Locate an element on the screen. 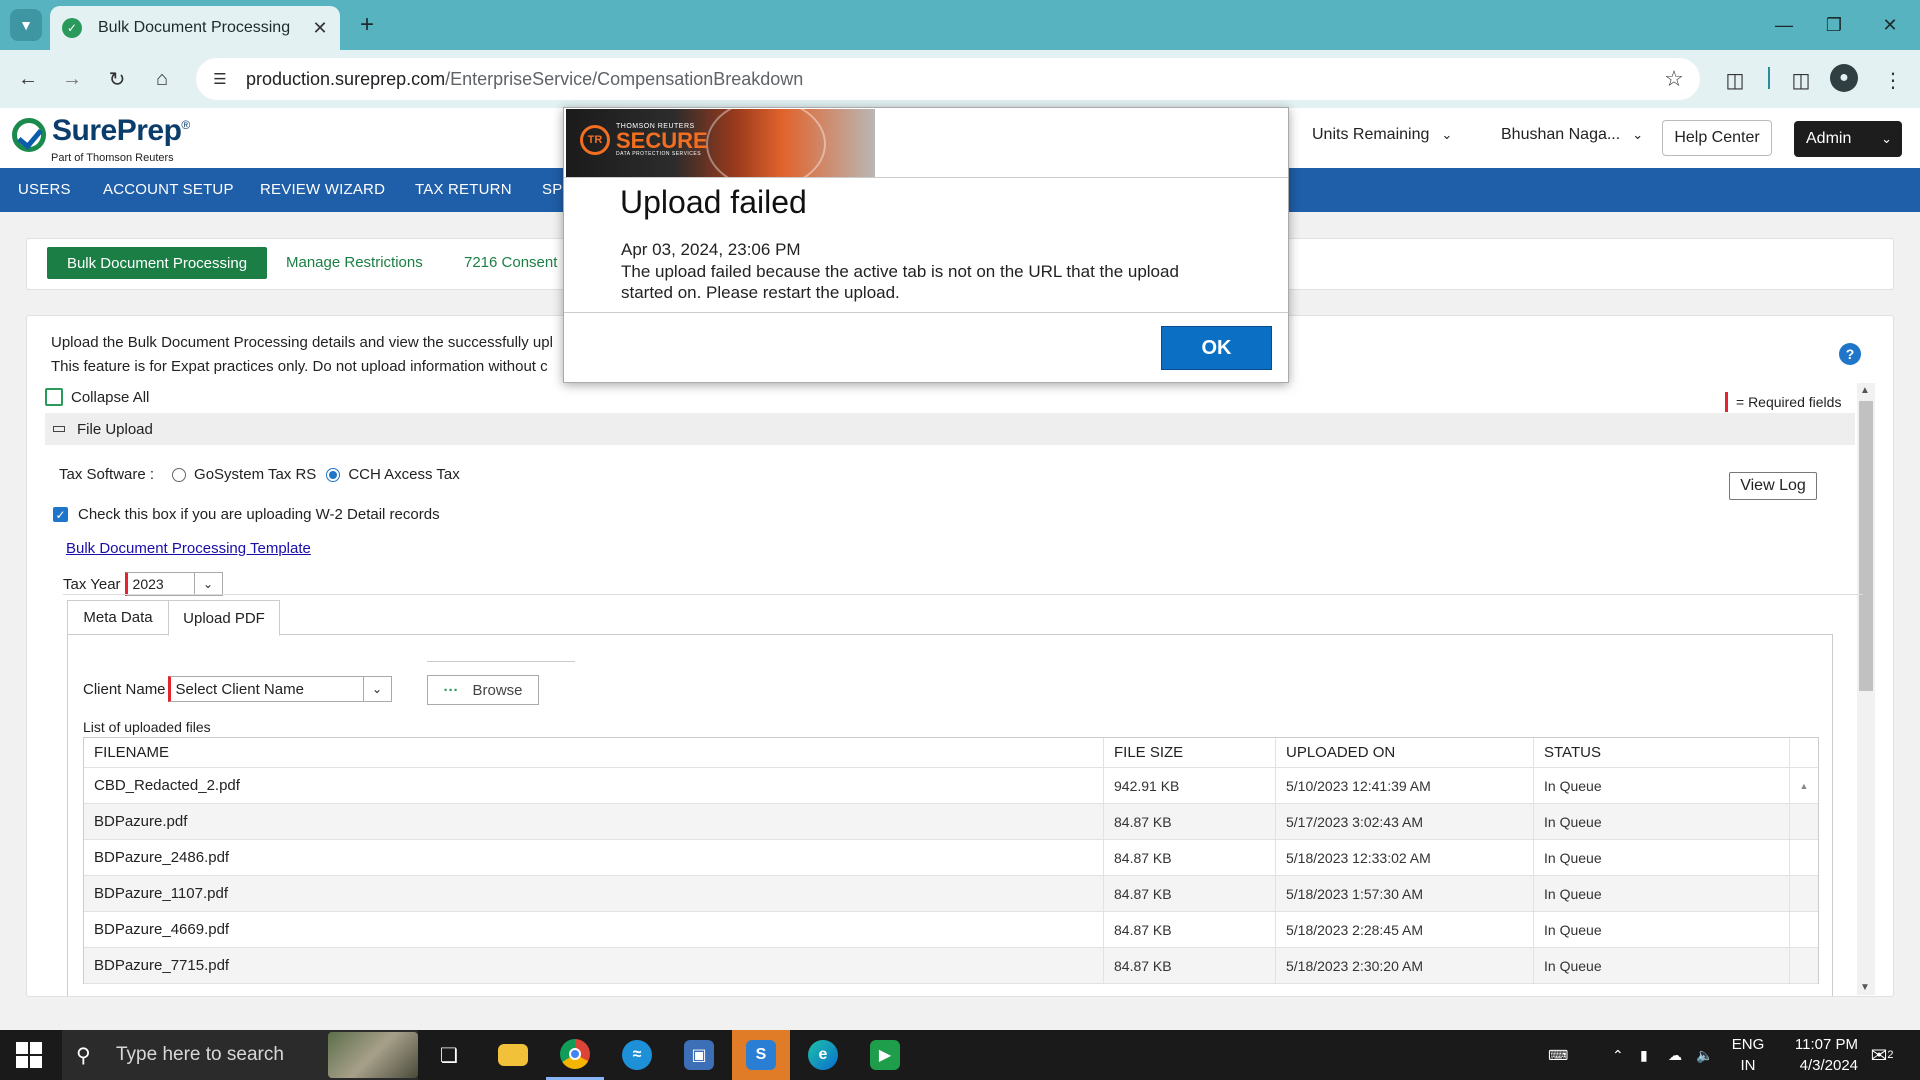 This screenshot has width=1920, height=1080. back-icon: ← is located at coordinates (28, 79).